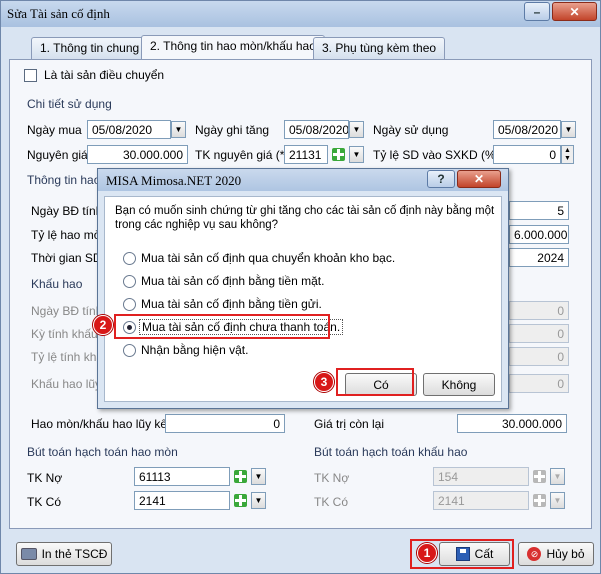  What do you see at coordinates (258, 500) in the screenshot?
I see `hm-tk-co-dropdown: ▼` at bounding box center [258, 500].